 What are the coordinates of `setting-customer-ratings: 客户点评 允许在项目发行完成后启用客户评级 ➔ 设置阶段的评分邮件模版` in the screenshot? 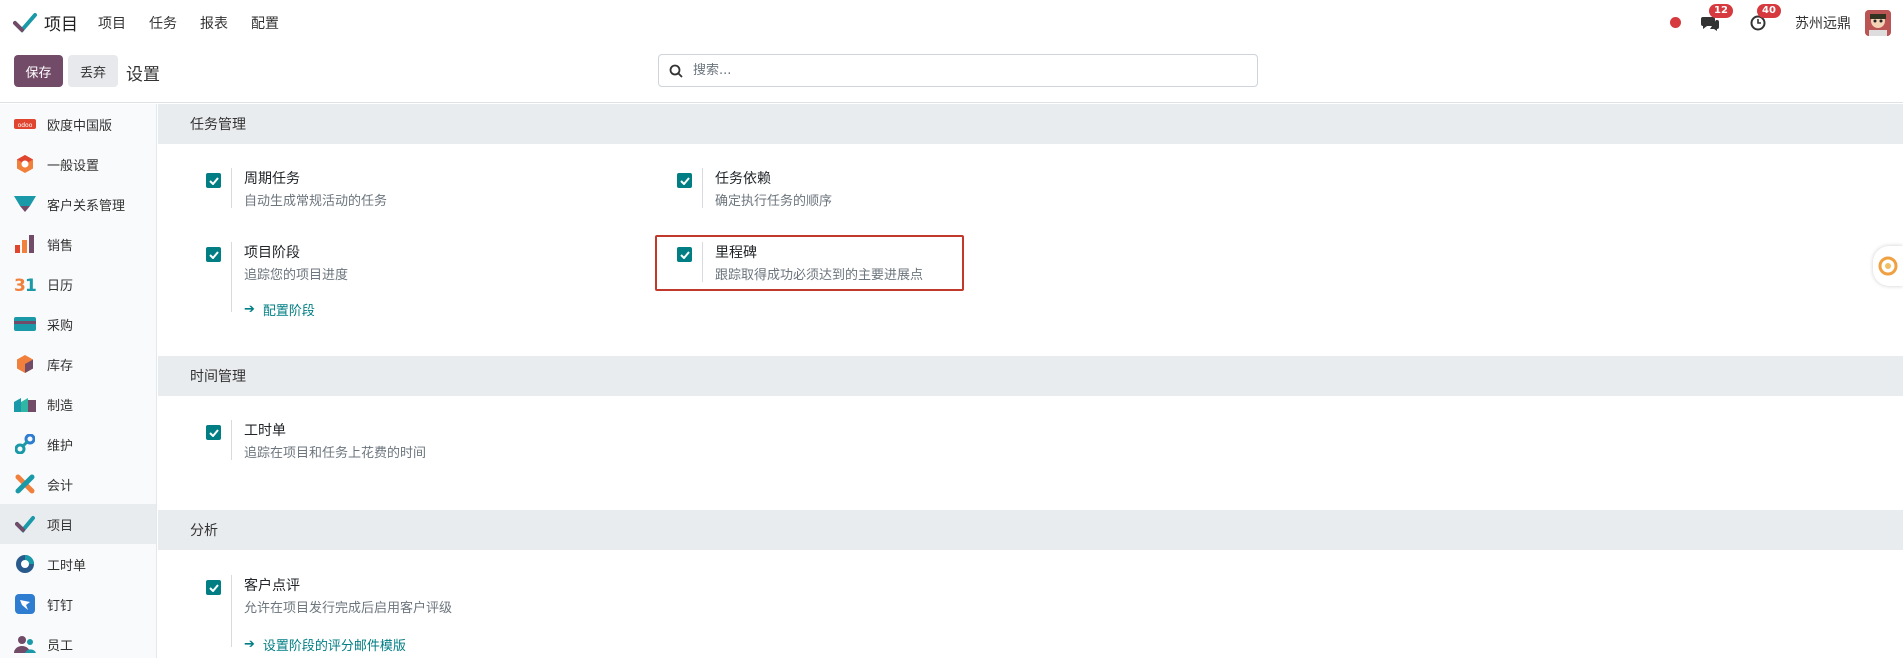 It's located at (431, 614).